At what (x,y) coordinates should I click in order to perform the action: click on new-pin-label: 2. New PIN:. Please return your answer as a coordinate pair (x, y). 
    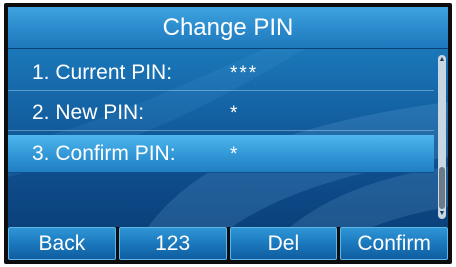
    Looking at the image, I should click on (88, 112).